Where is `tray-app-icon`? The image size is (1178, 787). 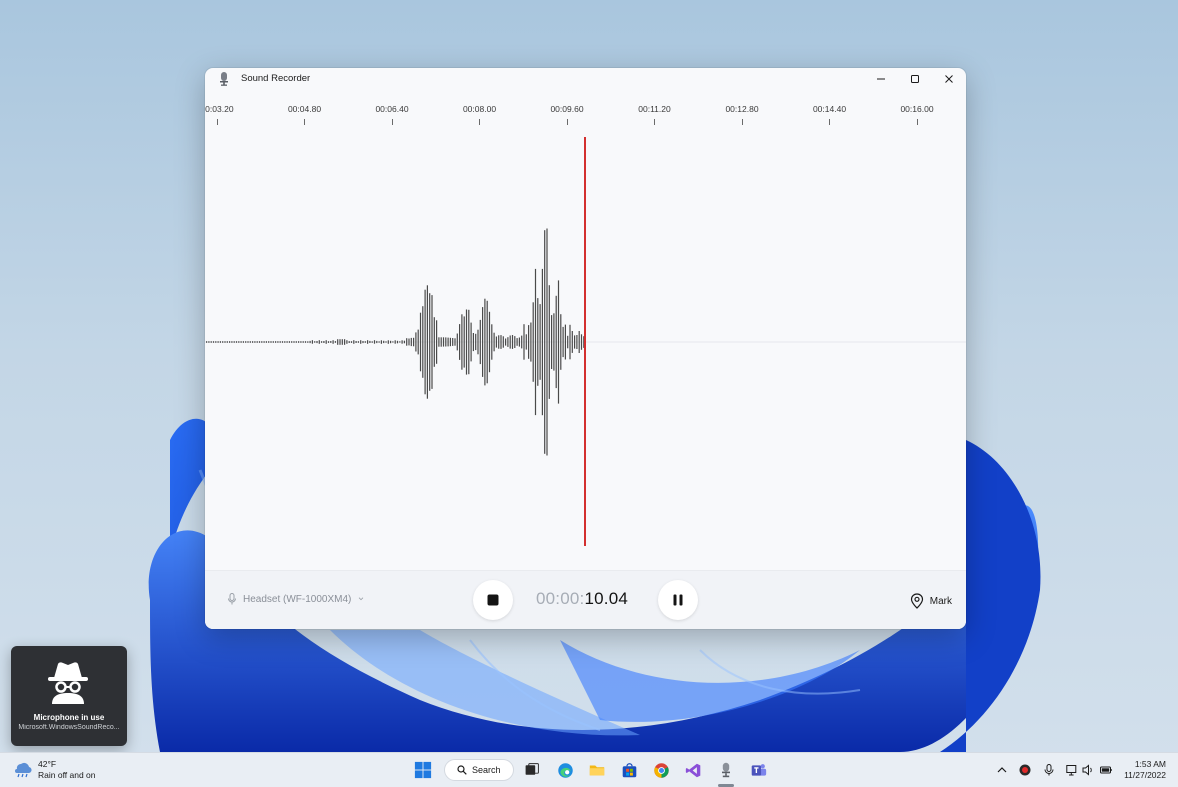
tray-app-icon is located at coordinates (1025, 770).